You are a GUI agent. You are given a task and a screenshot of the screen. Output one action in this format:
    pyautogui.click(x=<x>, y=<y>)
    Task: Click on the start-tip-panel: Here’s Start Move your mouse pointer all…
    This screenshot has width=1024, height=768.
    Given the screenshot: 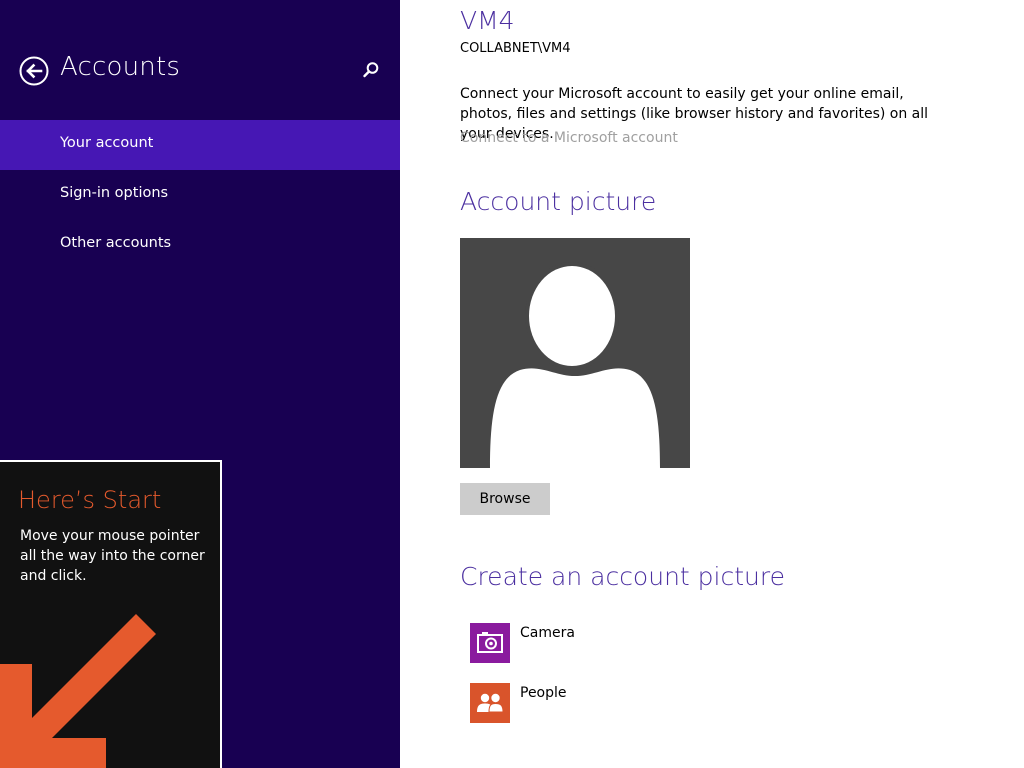 What is the action you would take?
    pyautogui.click(x=111, y=614)
    